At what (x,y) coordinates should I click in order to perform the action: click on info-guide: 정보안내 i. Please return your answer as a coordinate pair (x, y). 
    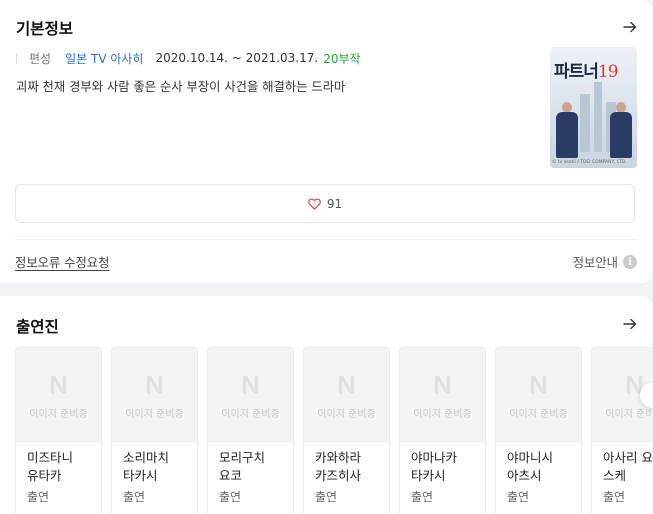
    Looking at the image, I should click on (605, 262).